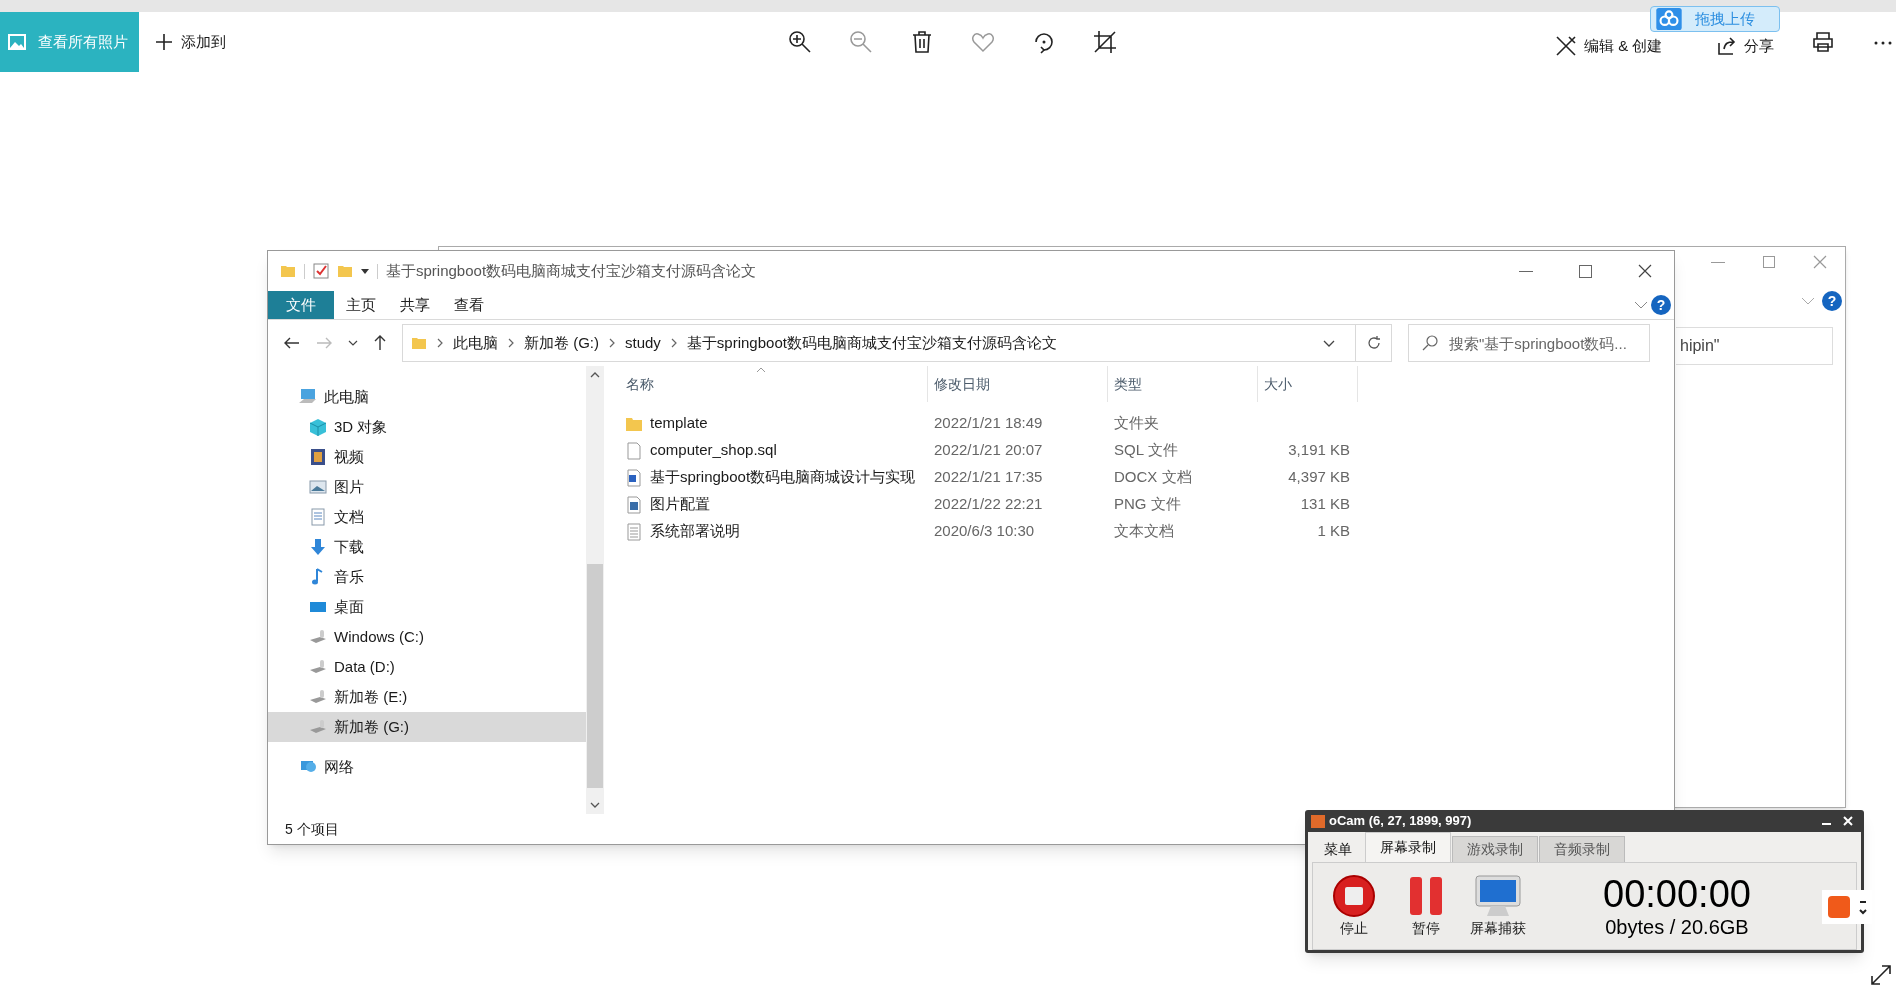 The width and height of the screenshot is (1896, 996). I want to click on nav-item: 图片, so click(427, 487).